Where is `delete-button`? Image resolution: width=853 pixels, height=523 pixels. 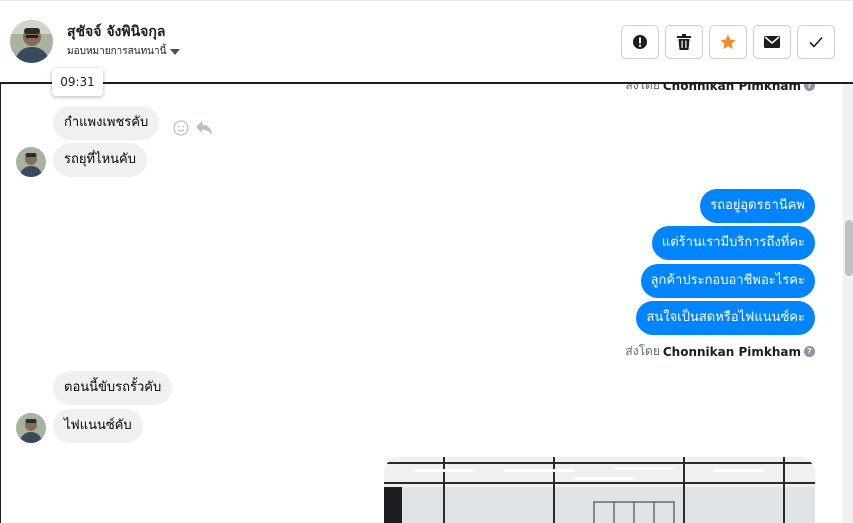
delete-button is located at coordinates (684, 42).